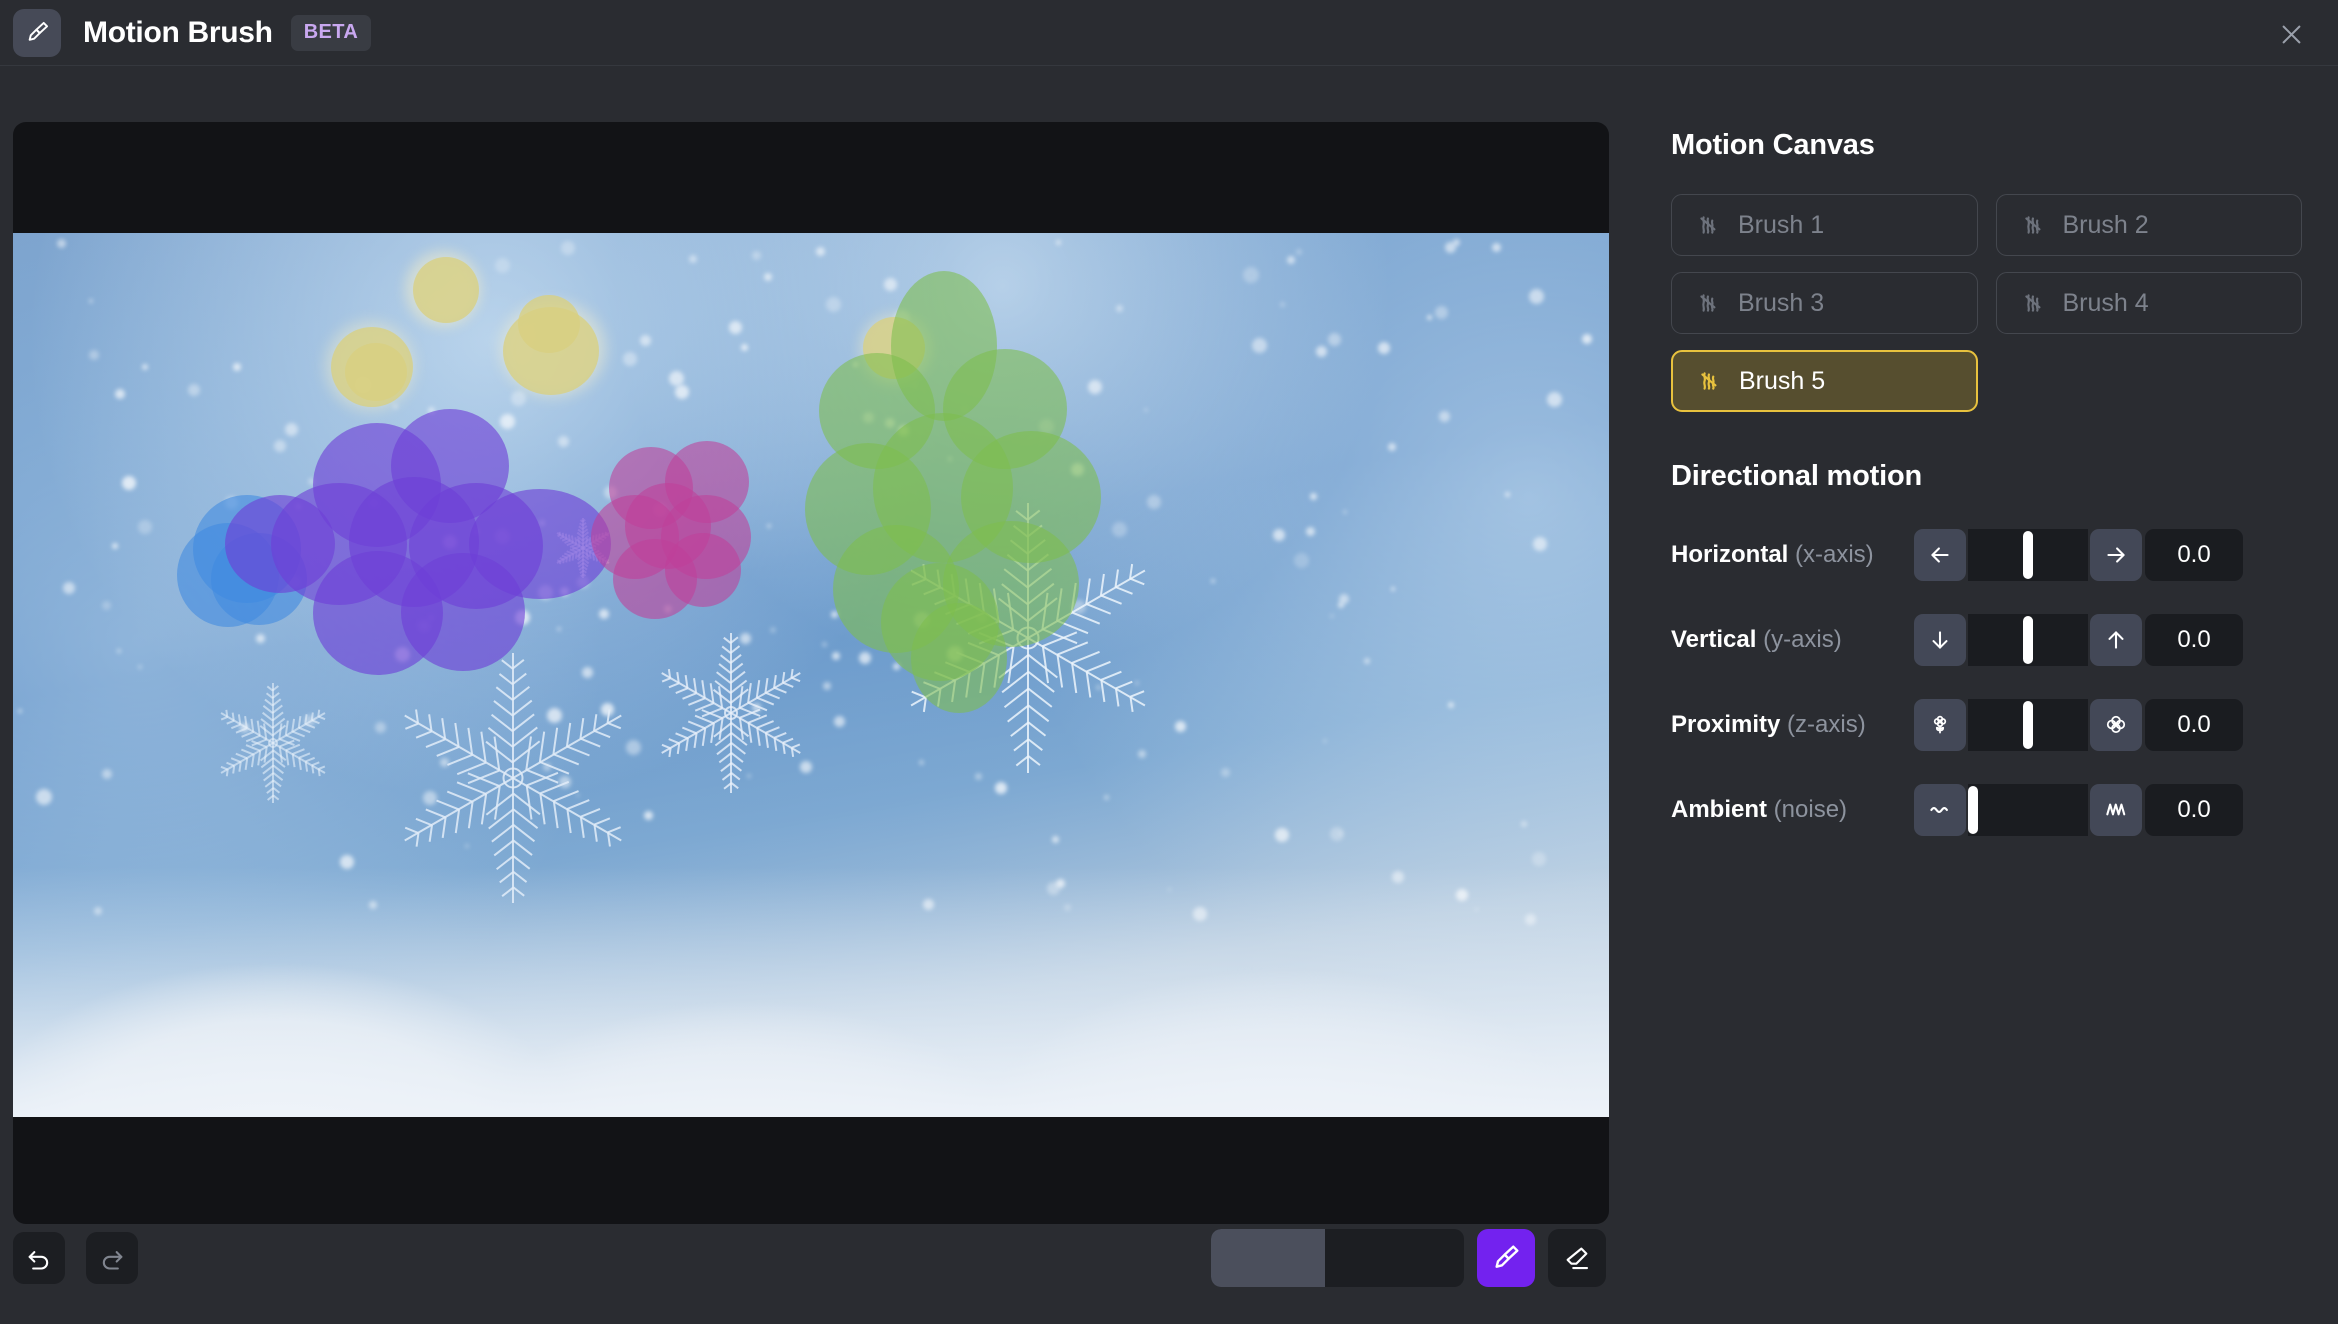 The width and height of the screenshot is (2338, 1324). I want to click on increase-vertical-button, so click(2116, 640).